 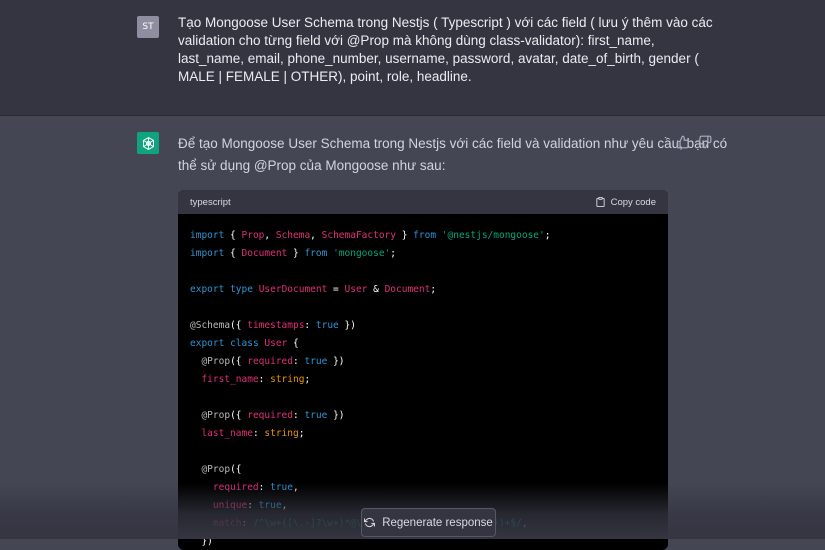 What do you see at coordinates (376, 289) in the screenshot?
I see `code-token: &` at bounding box center [376, 289].